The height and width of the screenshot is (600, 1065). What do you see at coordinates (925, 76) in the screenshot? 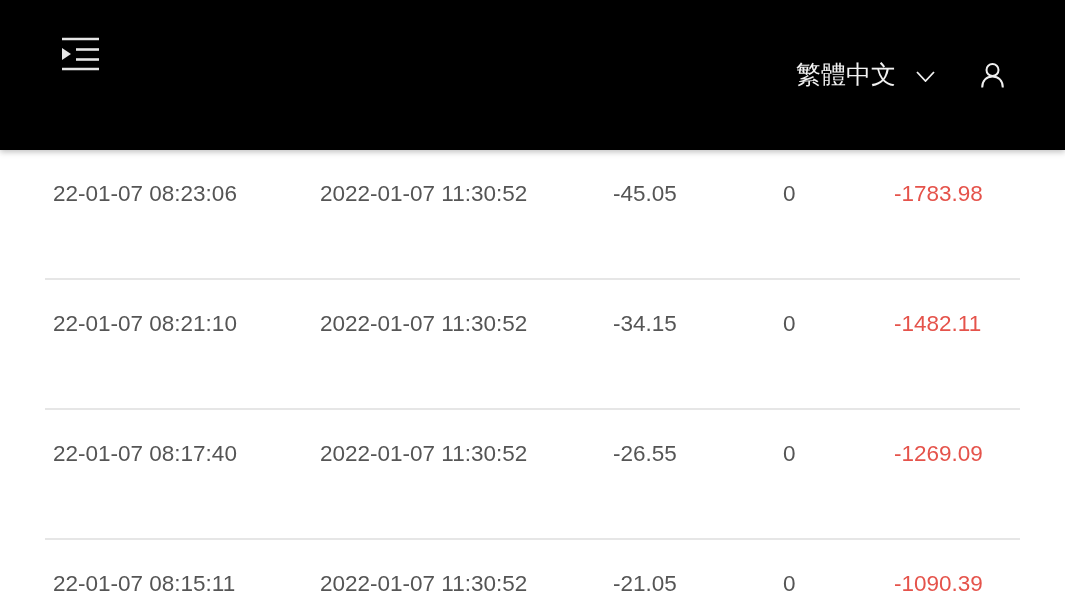
I see `caret-icon` at bounding box center [925, 76].